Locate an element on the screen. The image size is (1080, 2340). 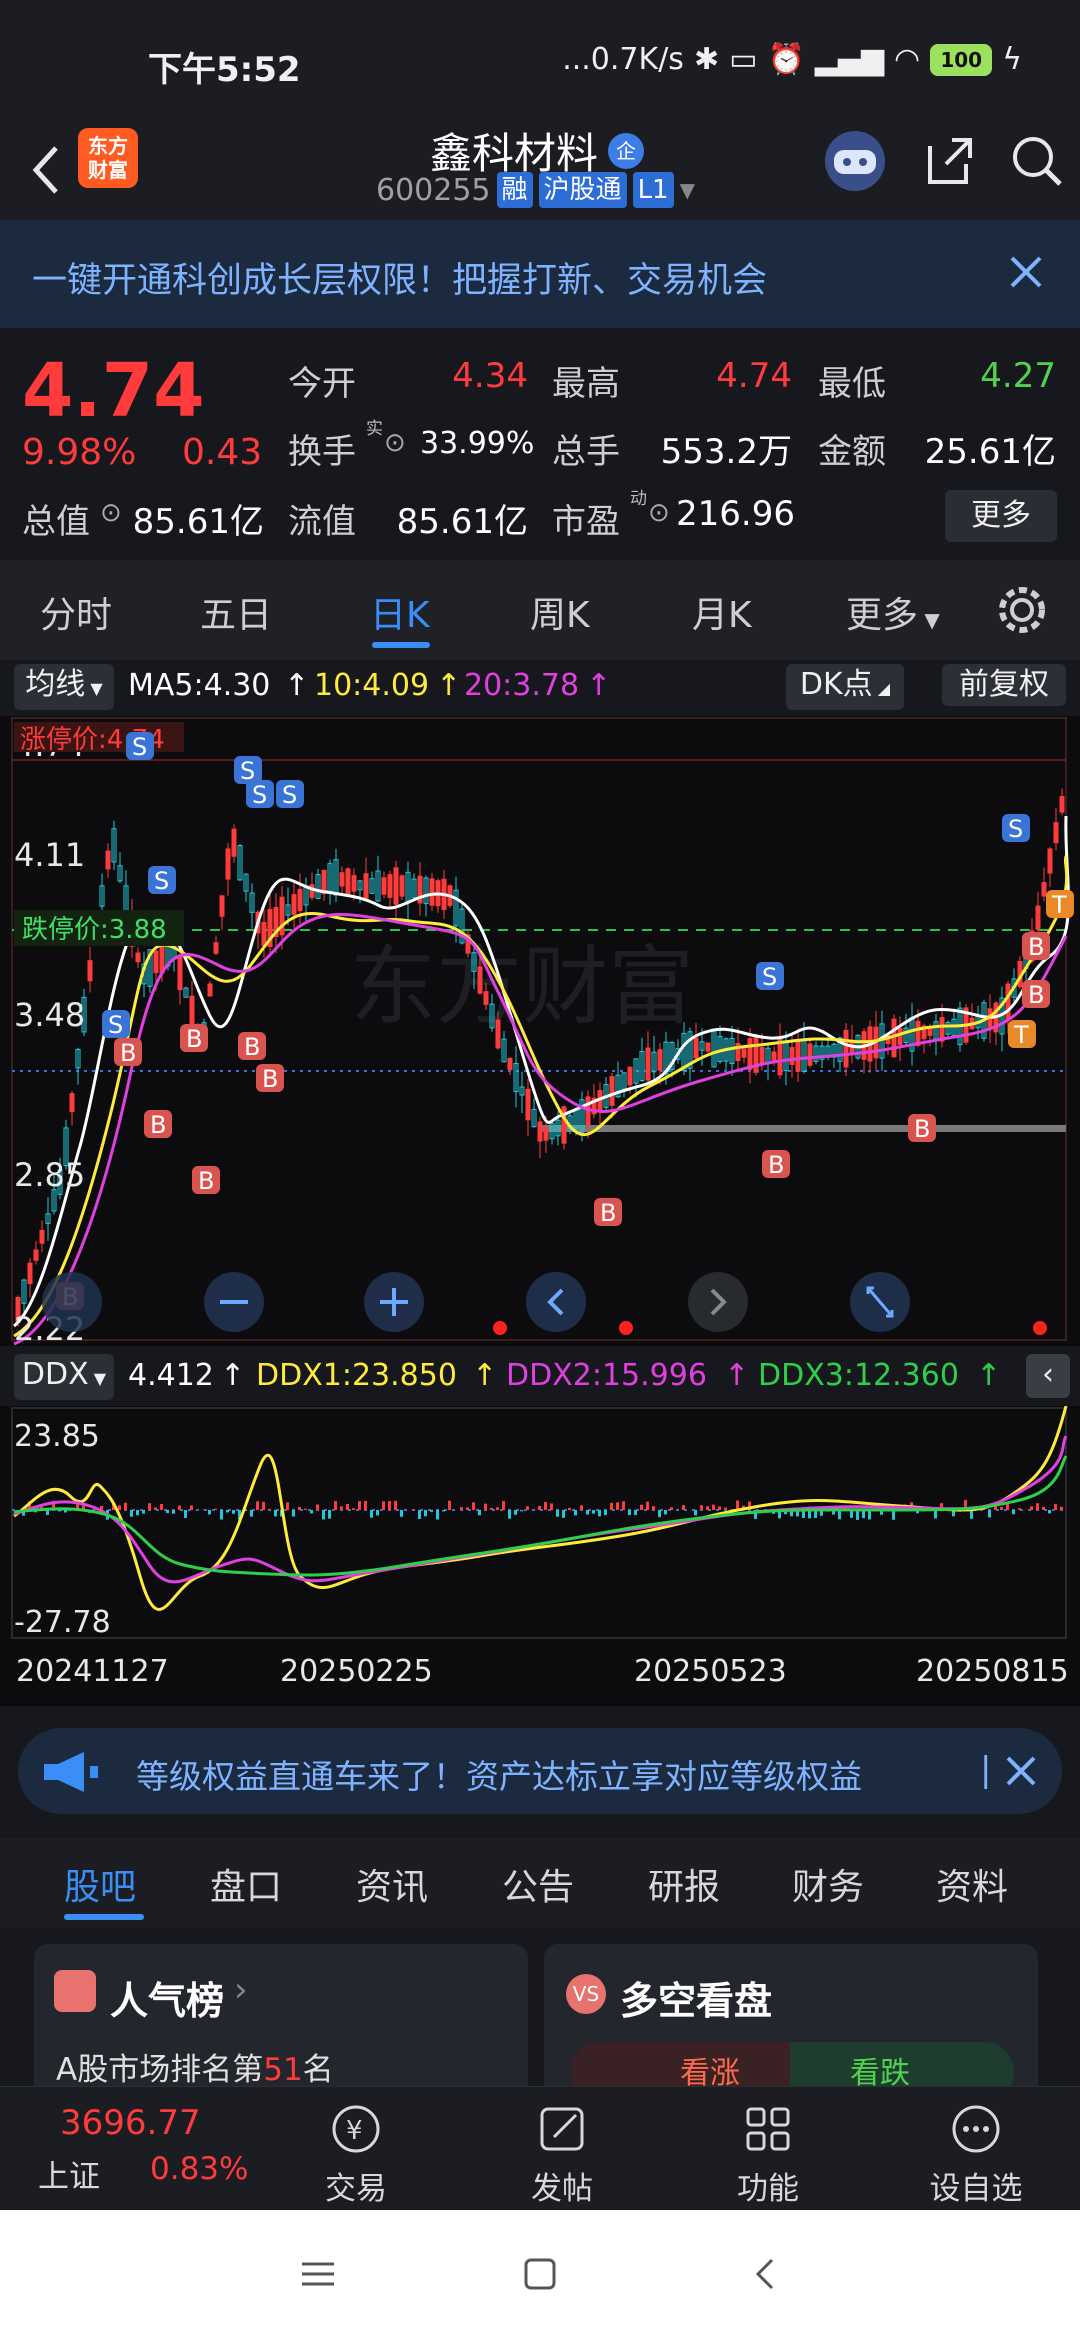
content-tabs: 股吧 盘口 资讯 公告 研报 财务 资料 is located at coordinates (540, 1883).